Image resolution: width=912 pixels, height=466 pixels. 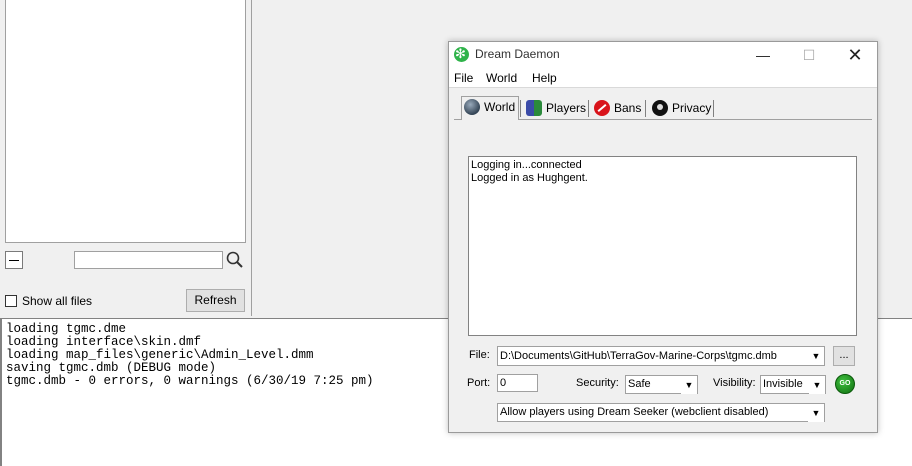 What do you see at coordinates (463, 78) in the screenshot?
I see `menu-file: File` at bounding box center [463, 78].